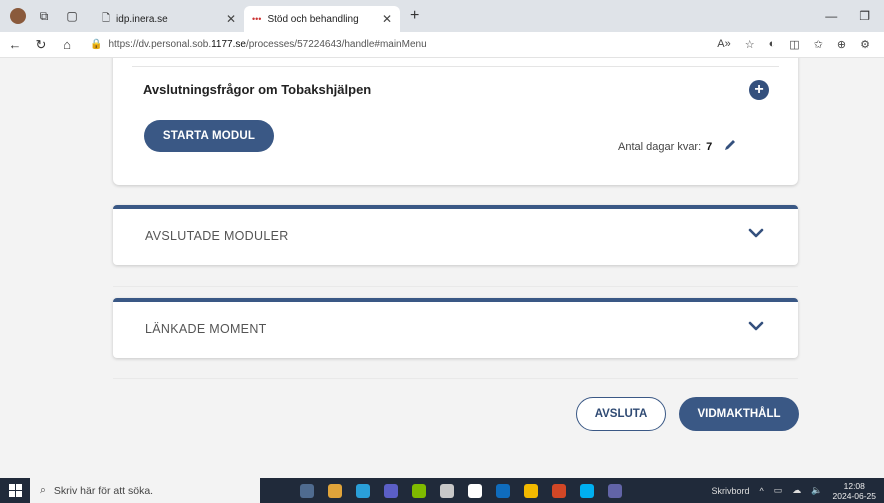 Image resolution: width=884 pixels, height=503 pixels. Describe the element at coordinates (43, 490) in the screenshot. I see `search-icon: ⌕` at that location.